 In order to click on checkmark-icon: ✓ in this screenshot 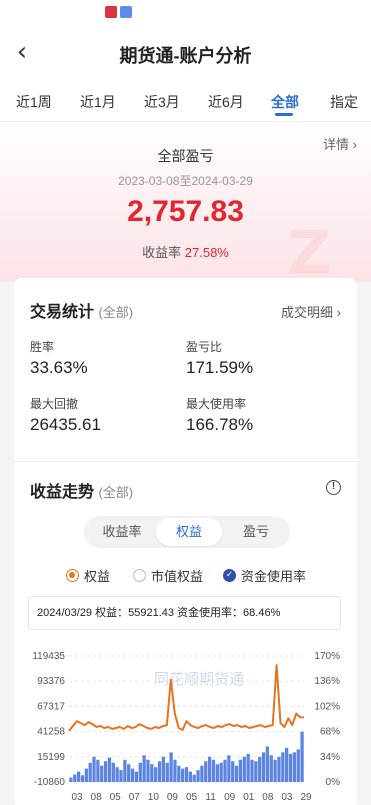, I will do `click(229, 575)`.